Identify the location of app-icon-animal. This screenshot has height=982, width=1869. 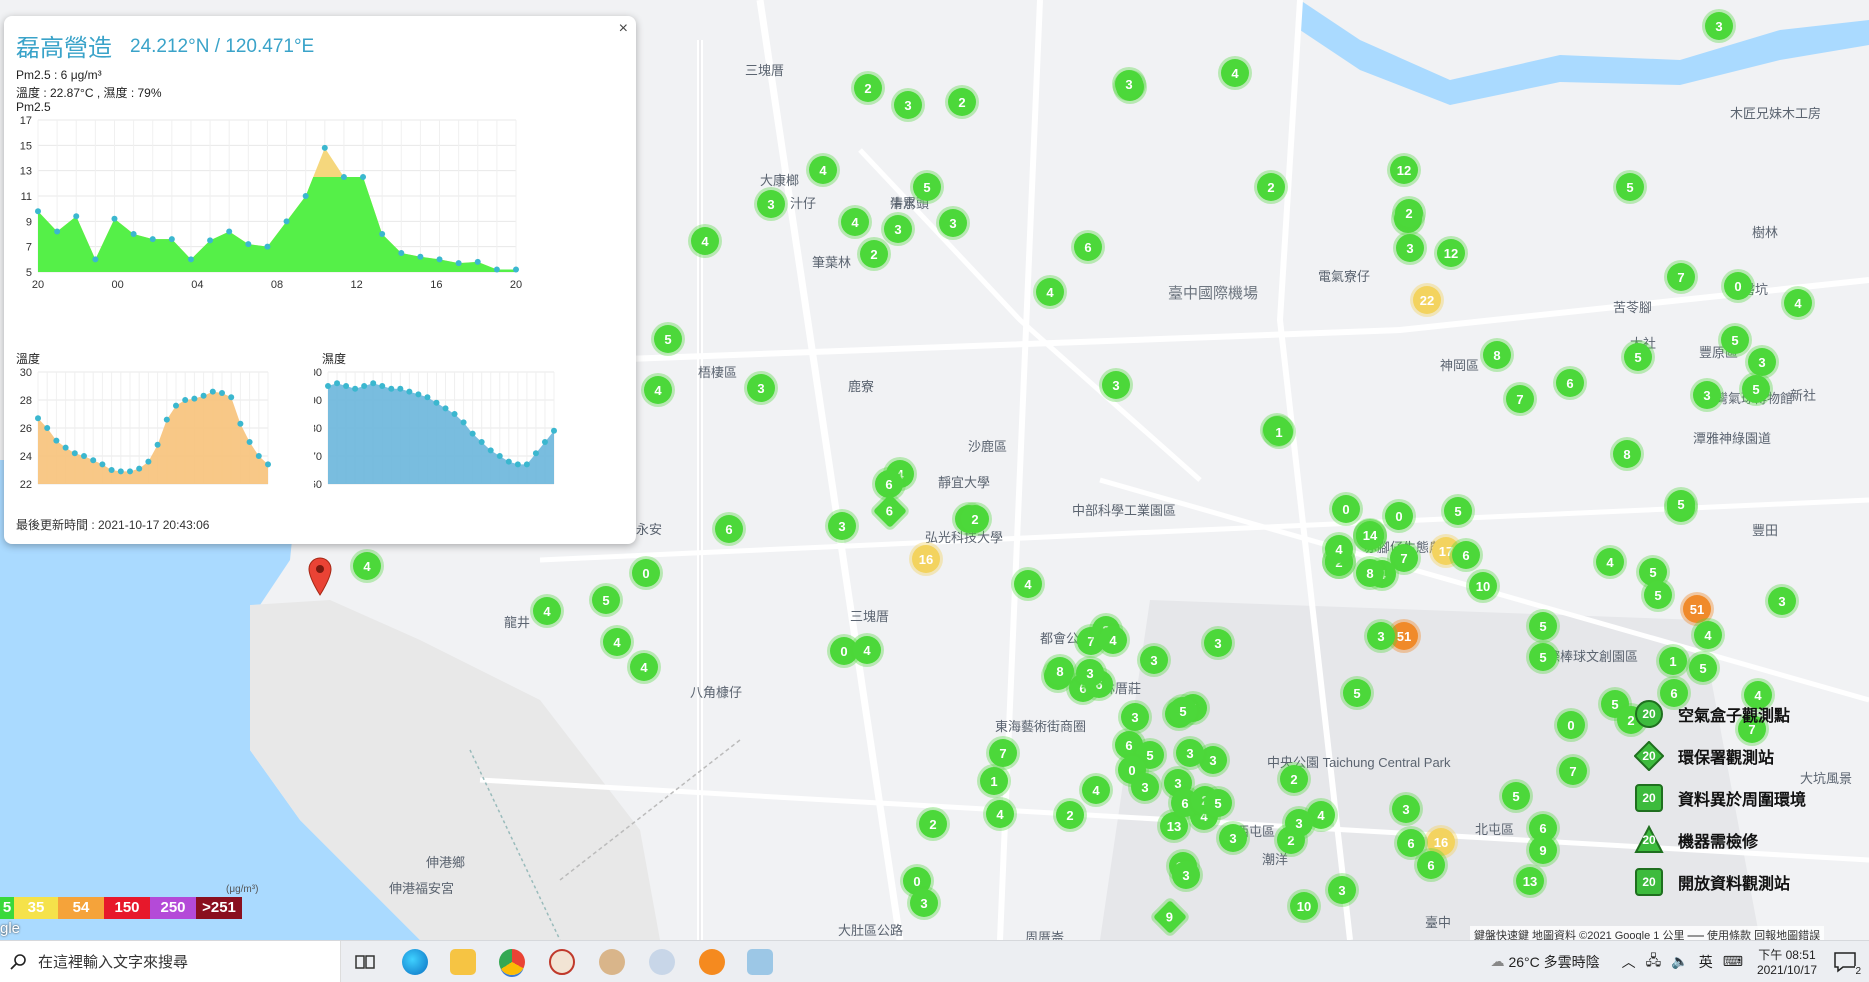
(612, 962).